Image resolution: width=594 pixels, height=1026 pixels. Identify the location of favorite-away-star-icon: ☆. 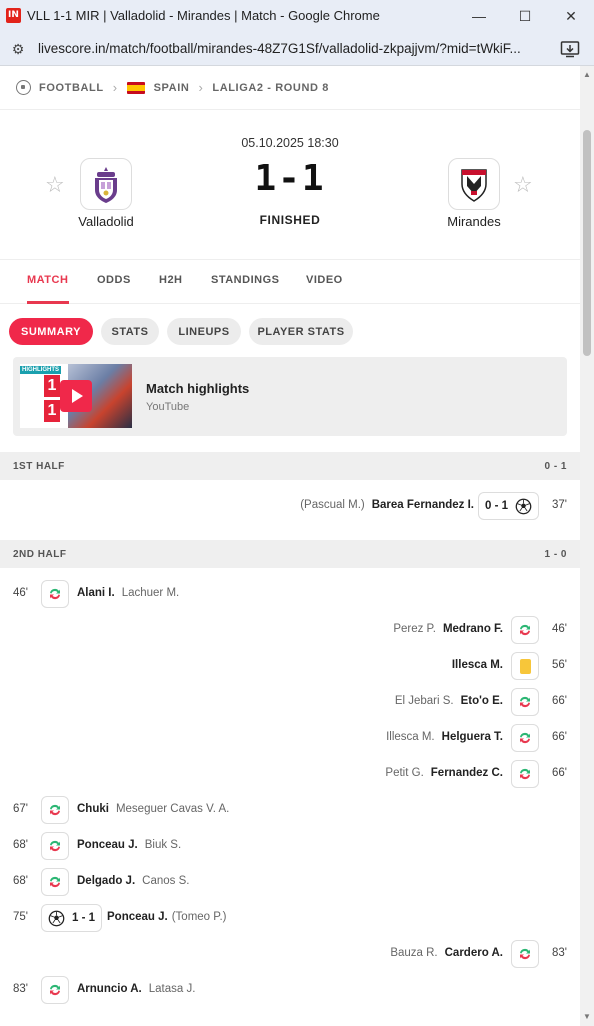
(523, 185).